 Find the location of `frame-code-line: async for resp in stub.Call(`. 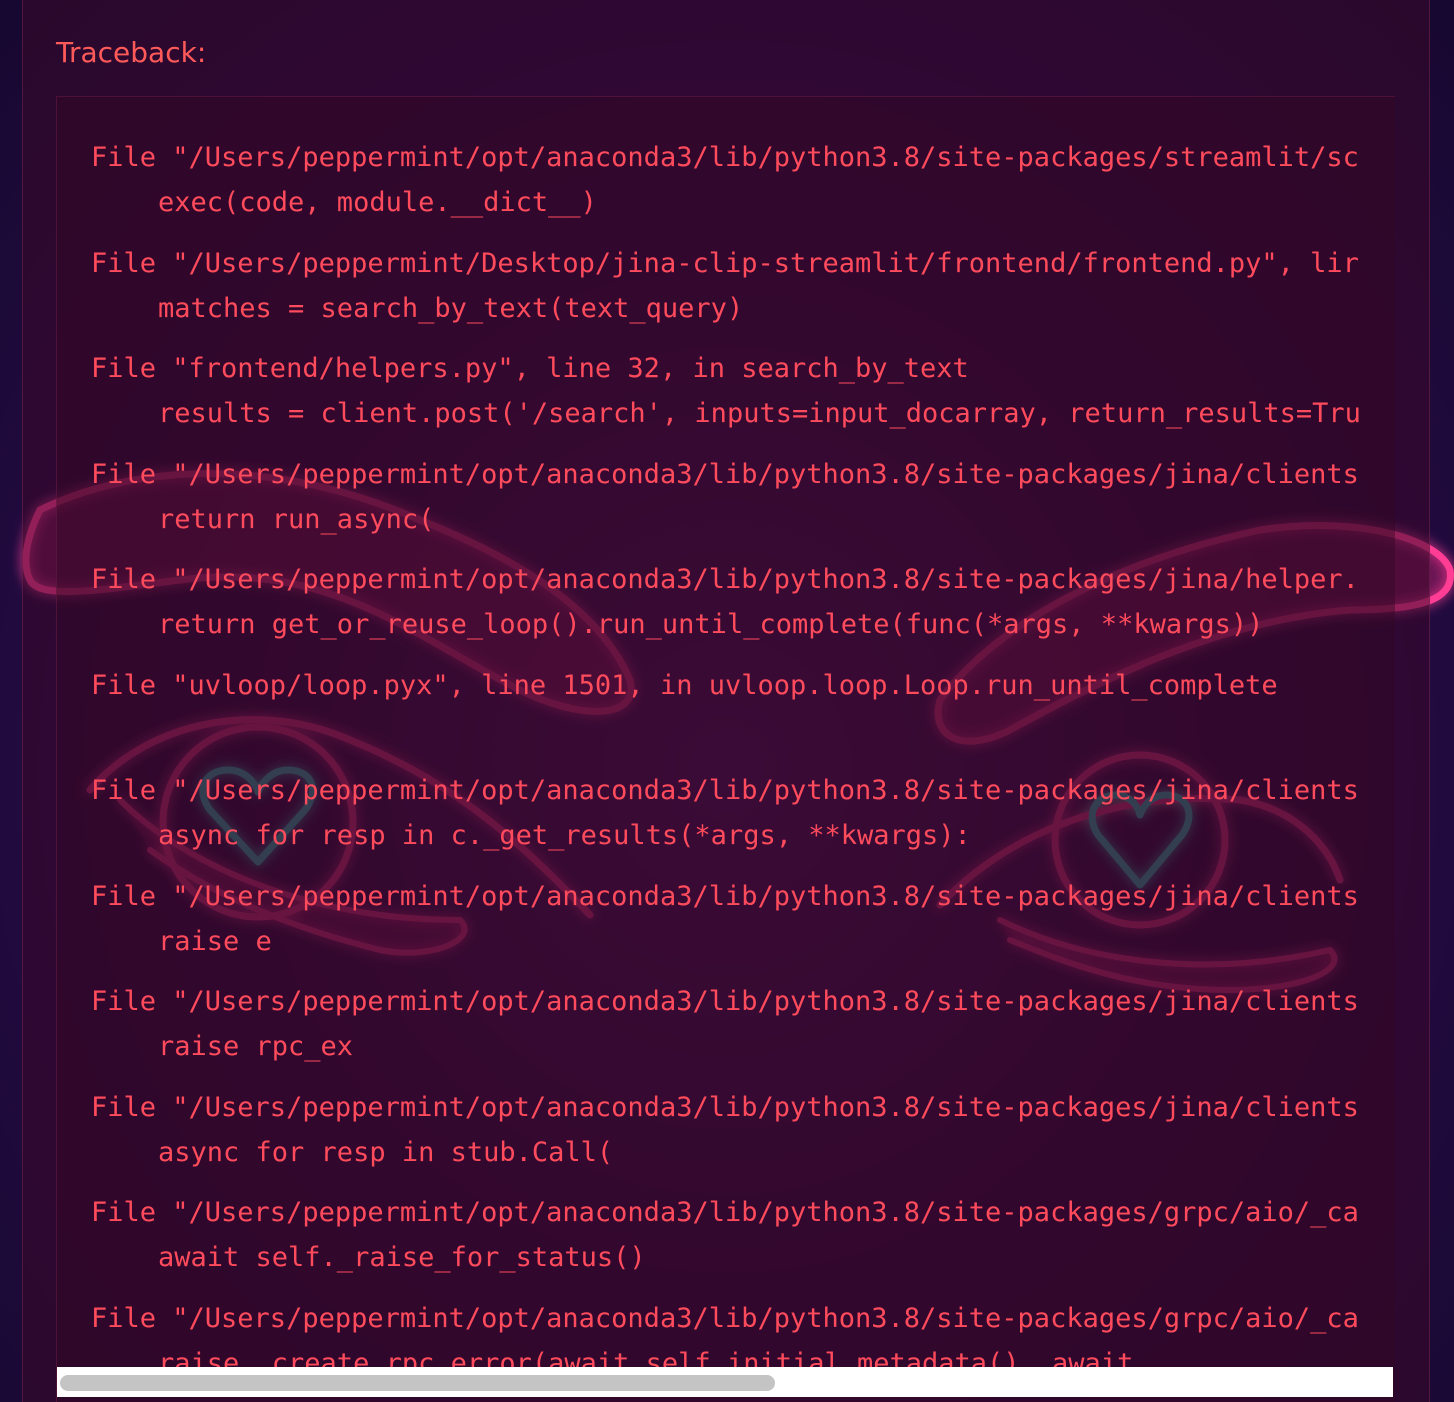

frame-code-line: async for resp in stub.Call( is located at coordinates (386, 1152).